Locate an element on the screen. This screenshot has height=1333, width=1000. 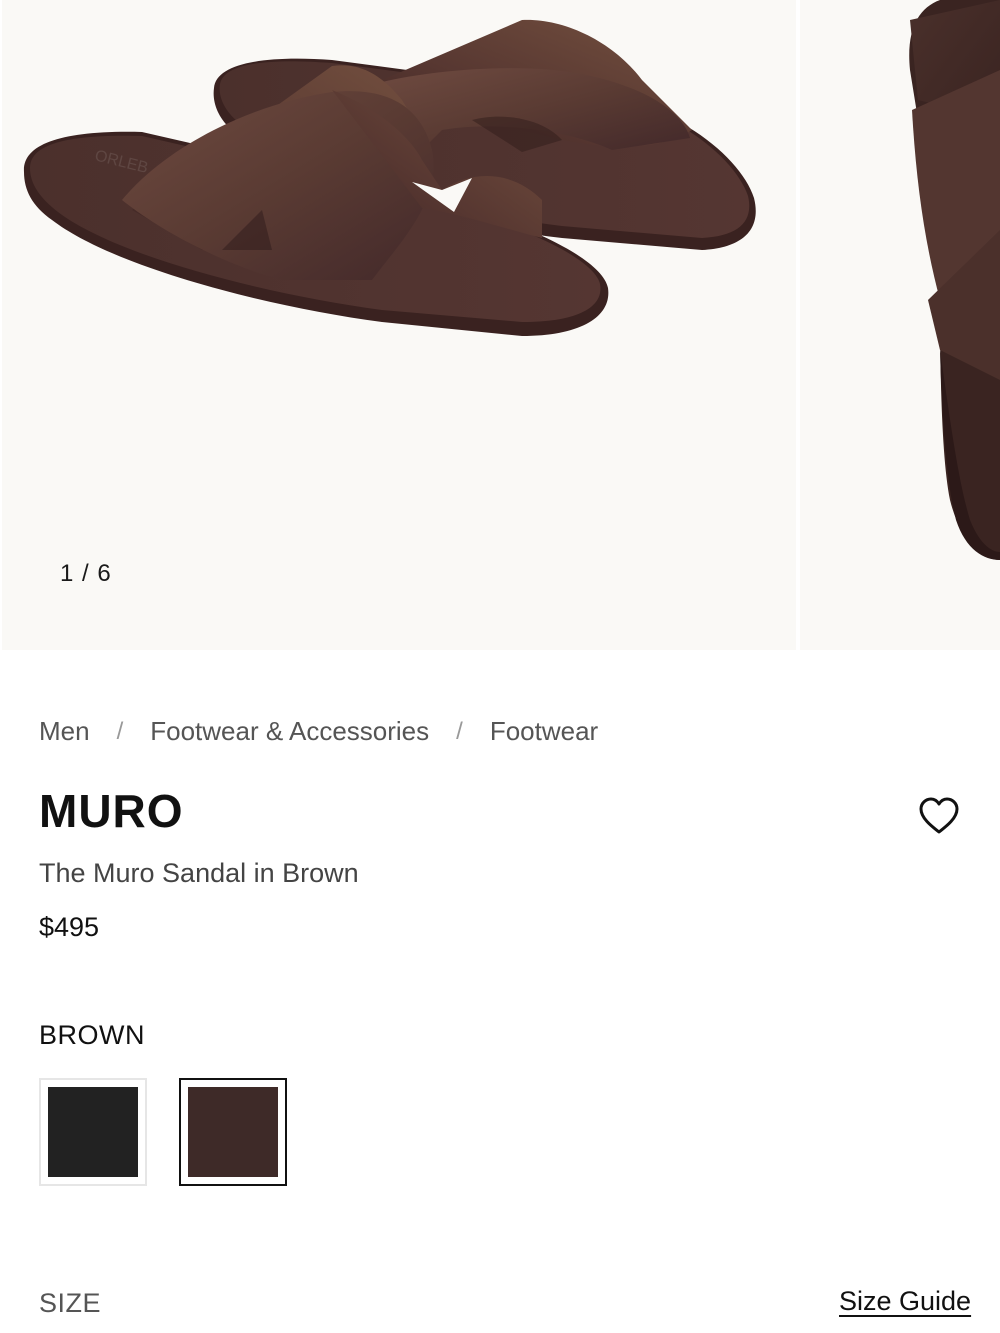
wishlist-button is located at coordinates (939, 816).